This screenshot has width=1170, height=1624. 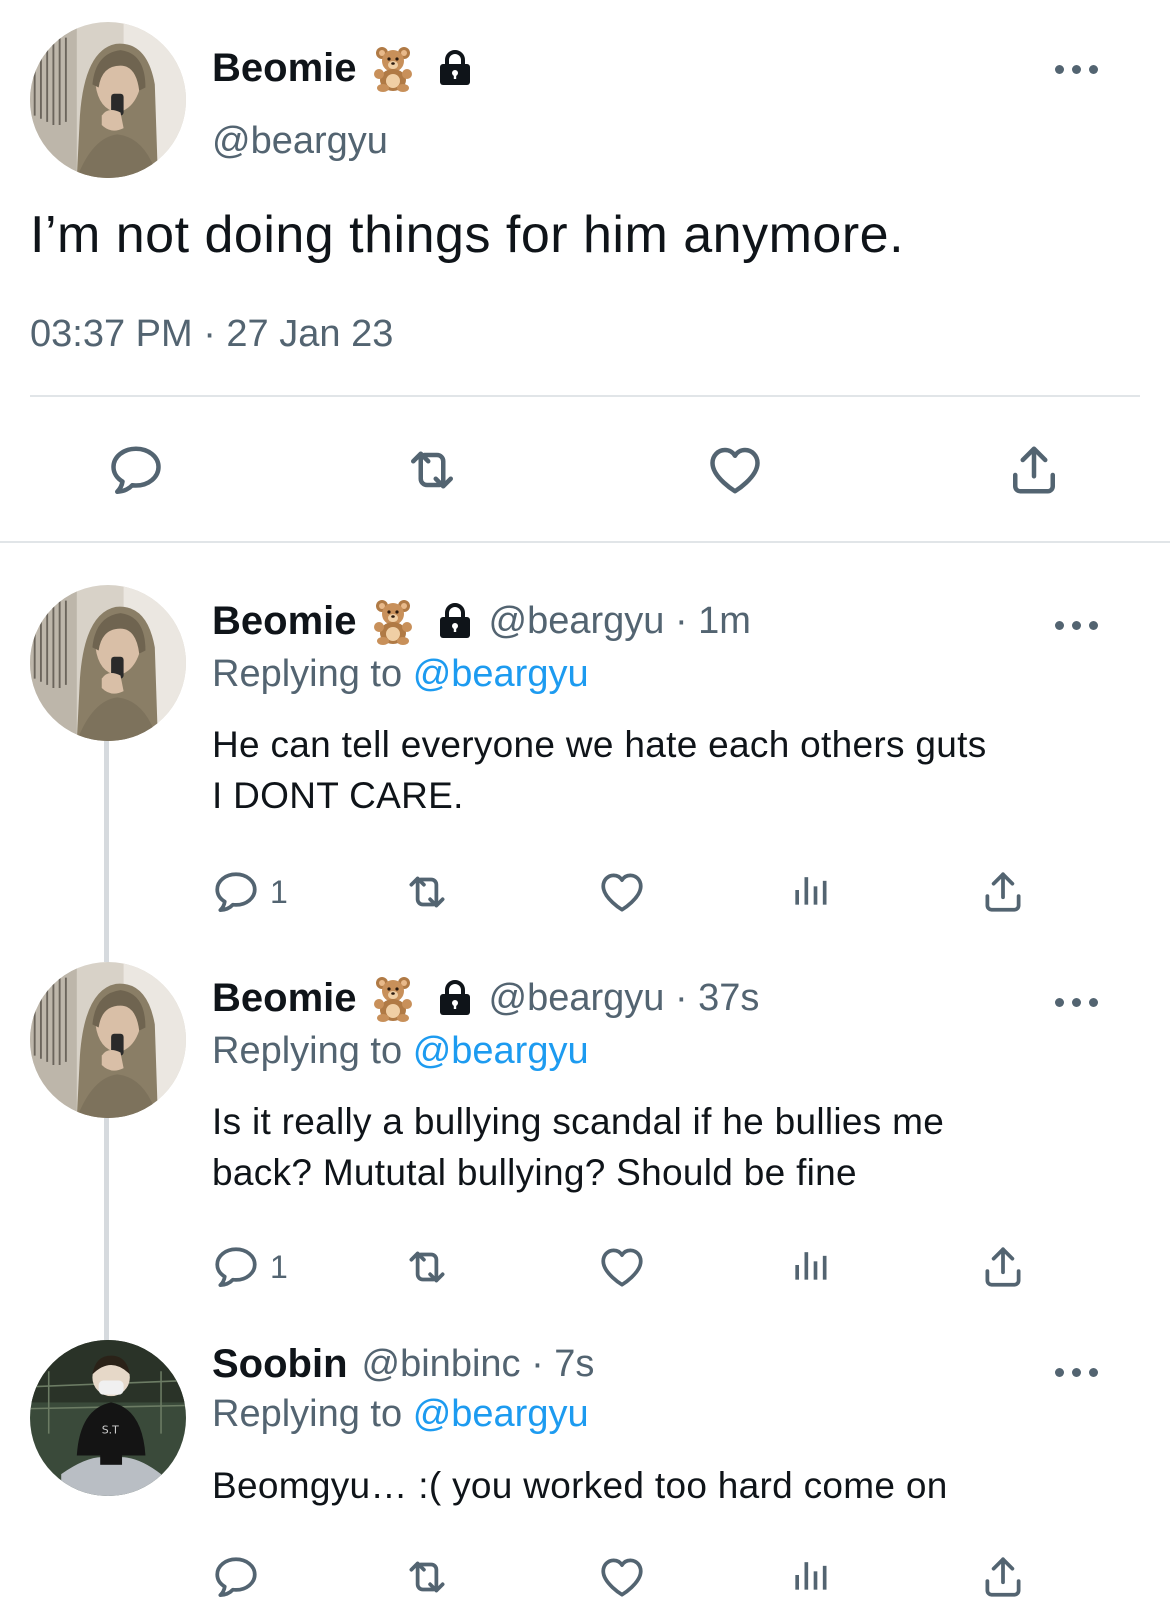 I want to click on handle-and-time: @beargyu · 1m, so click(x=620, y=621).